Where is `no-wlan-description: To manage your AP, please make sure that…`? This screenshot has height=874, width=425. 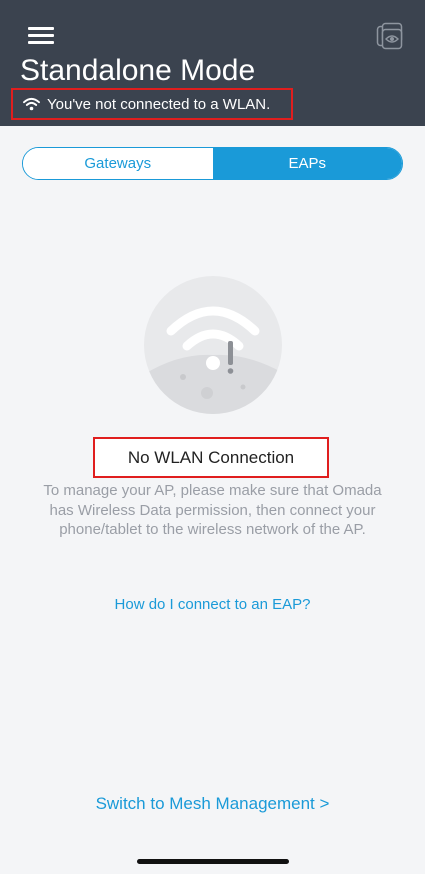
no-wlan-description: To manage your AP, please make sure that… is located at coordinates (212, 510).